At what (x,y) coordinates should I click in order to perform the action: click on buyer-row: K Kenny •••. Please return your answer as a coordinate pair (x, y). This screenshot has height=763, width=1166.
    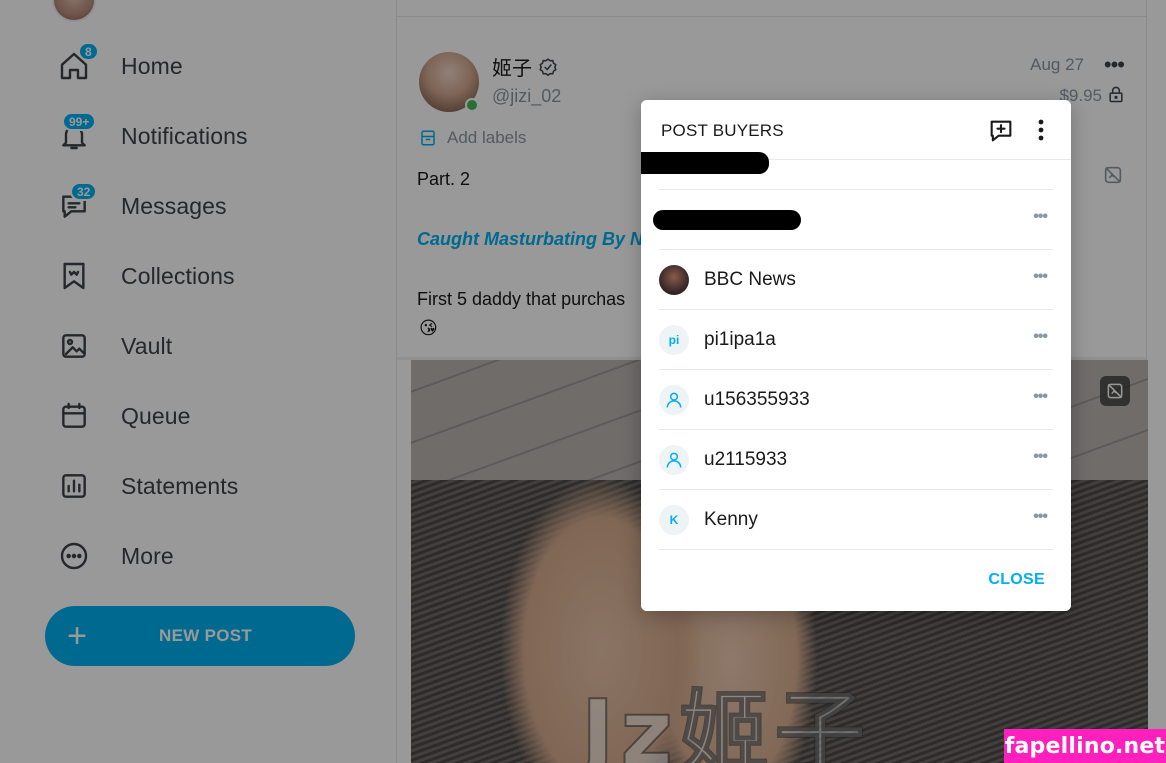
    Looking at the image, I should click on (856, 520).